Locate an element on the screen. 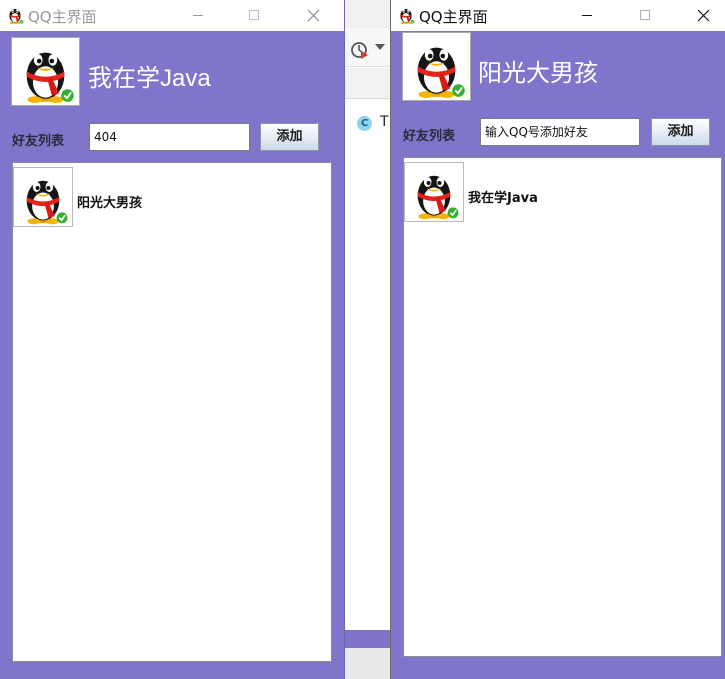 The width and height of the screenshot is (725, 679). friend-list-item: 我在学Java is located at coordinates (562, 190).